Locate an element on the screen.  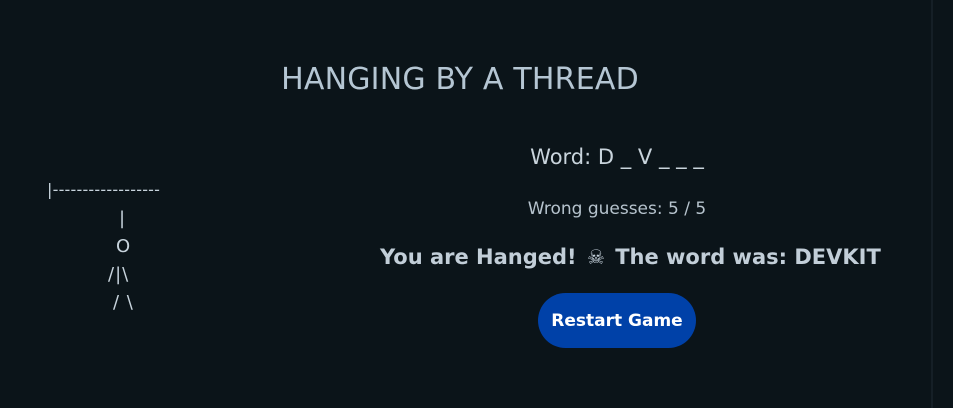
word-label: Word: is located at coordinates (561, 157).